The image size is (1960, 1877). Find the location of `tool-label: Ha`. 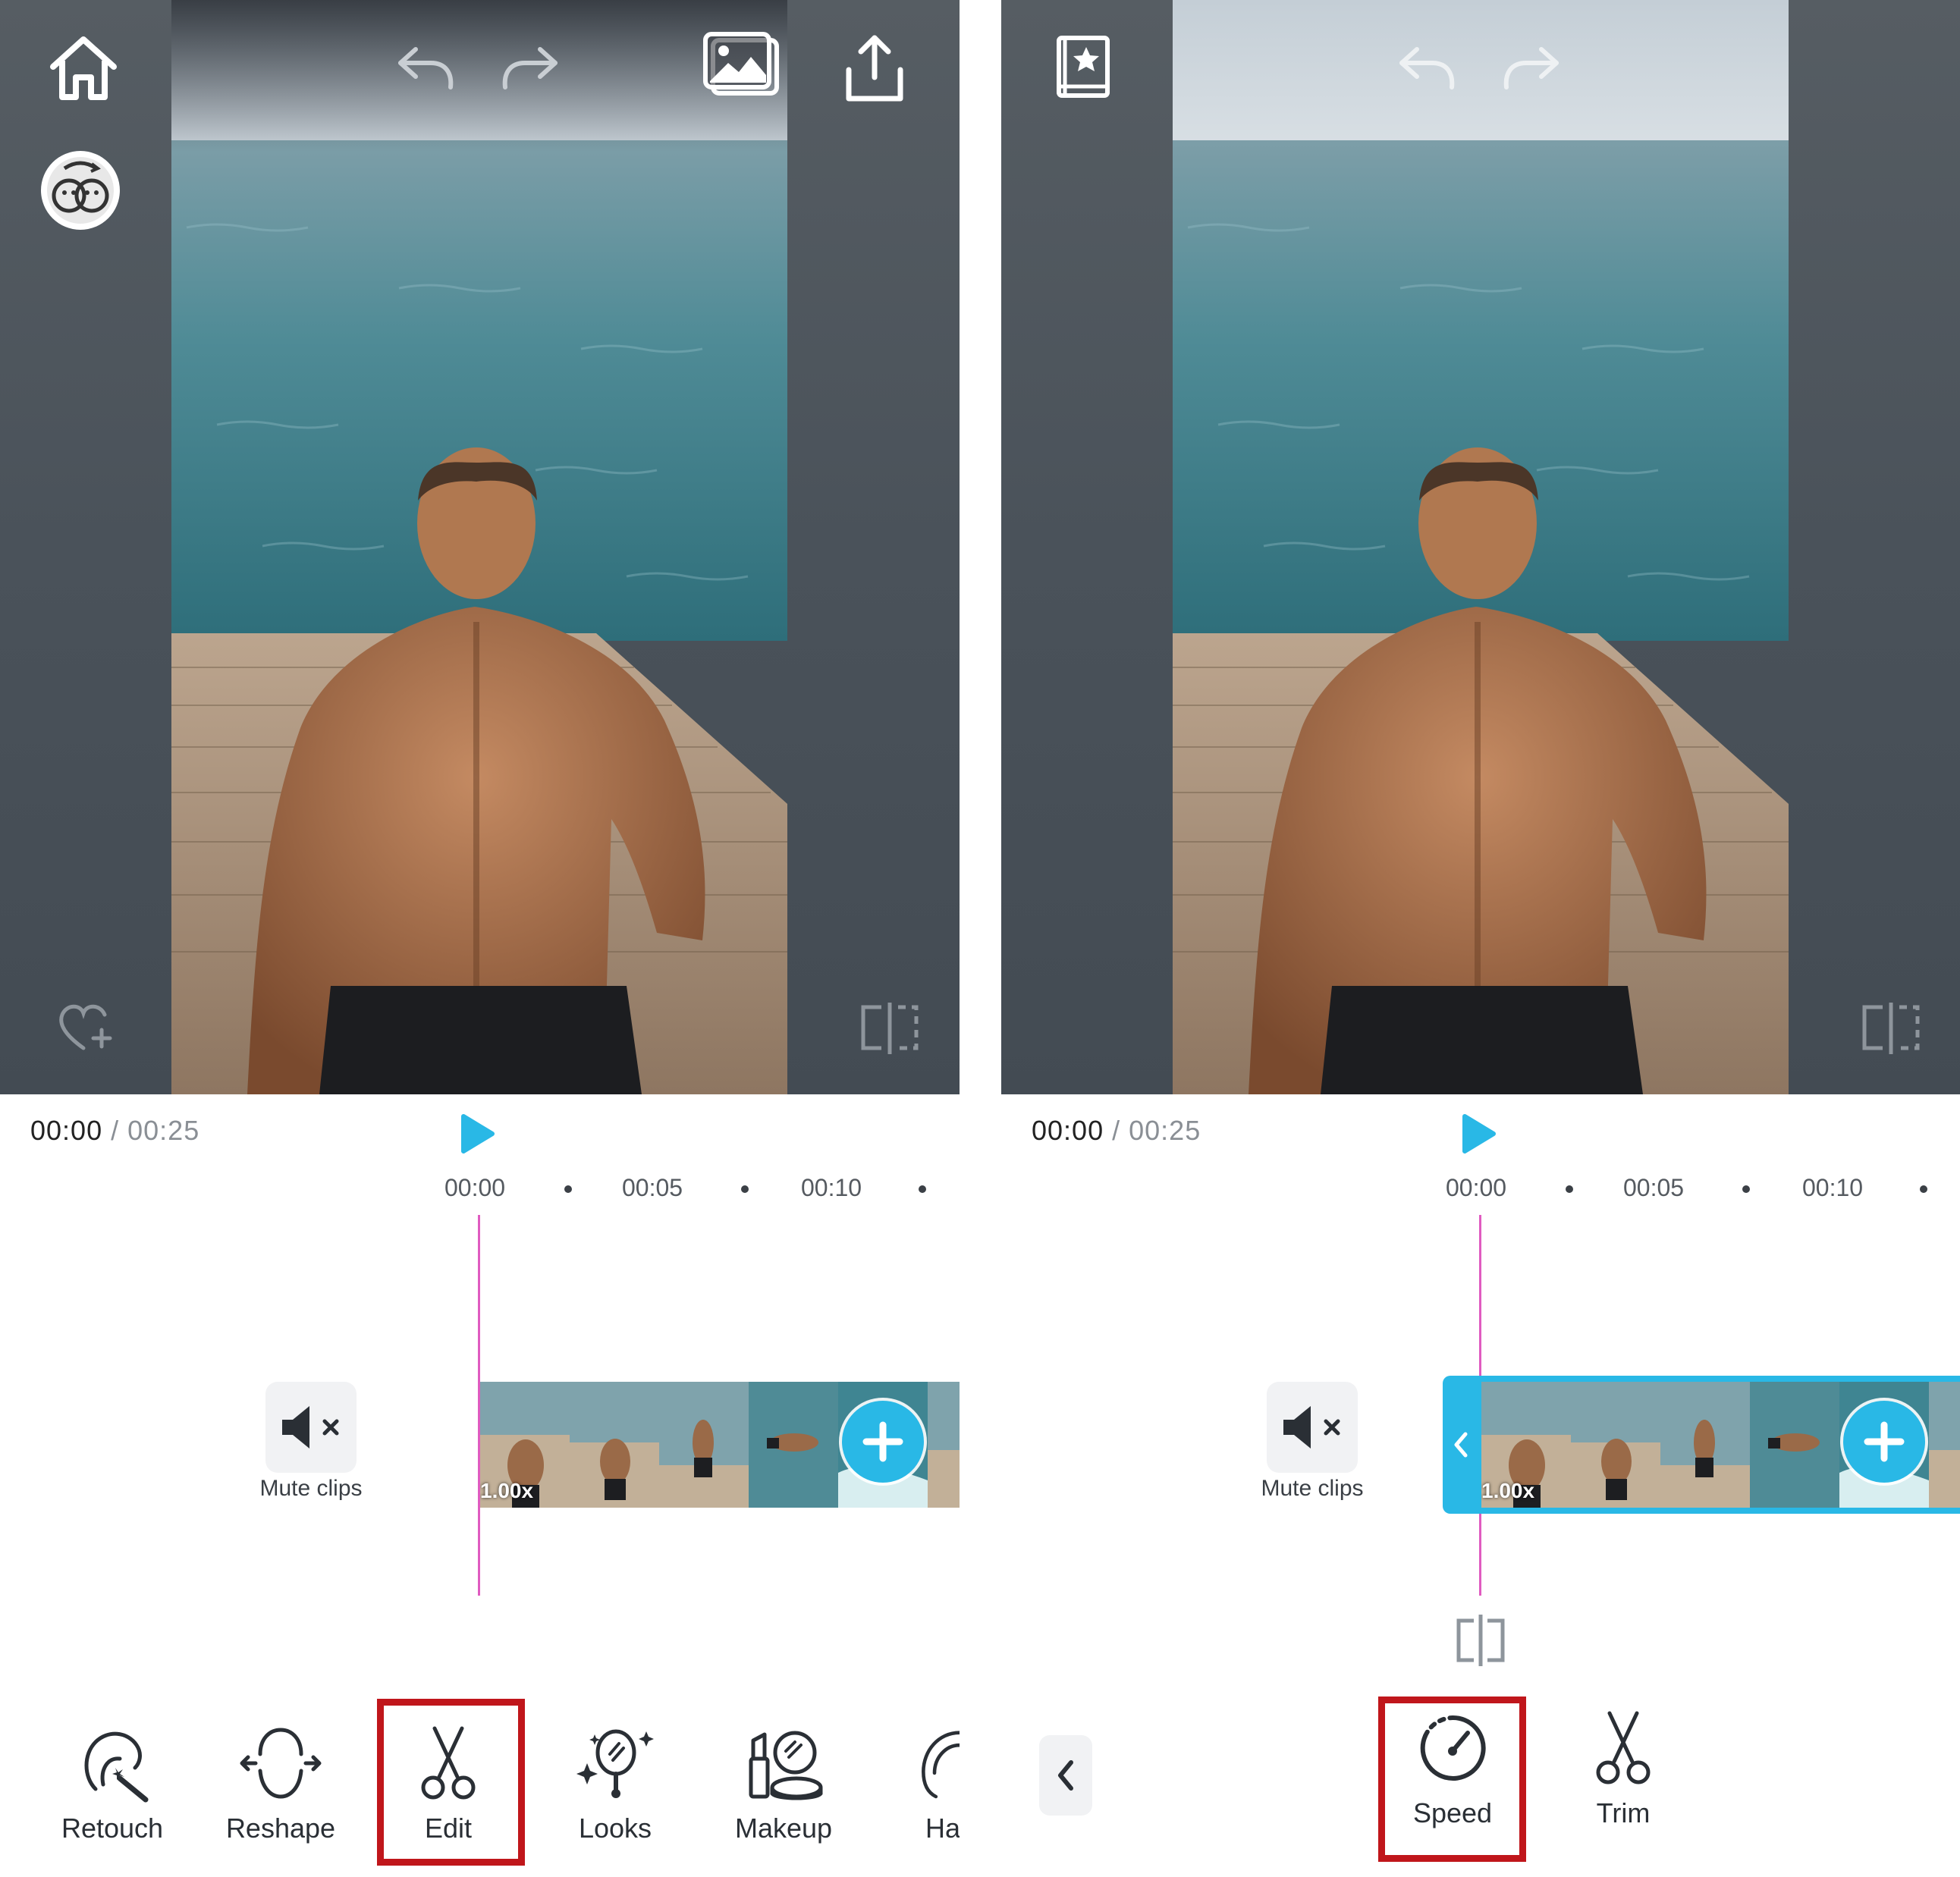

tool-label: Ha is located at coordinates (942, 1828).